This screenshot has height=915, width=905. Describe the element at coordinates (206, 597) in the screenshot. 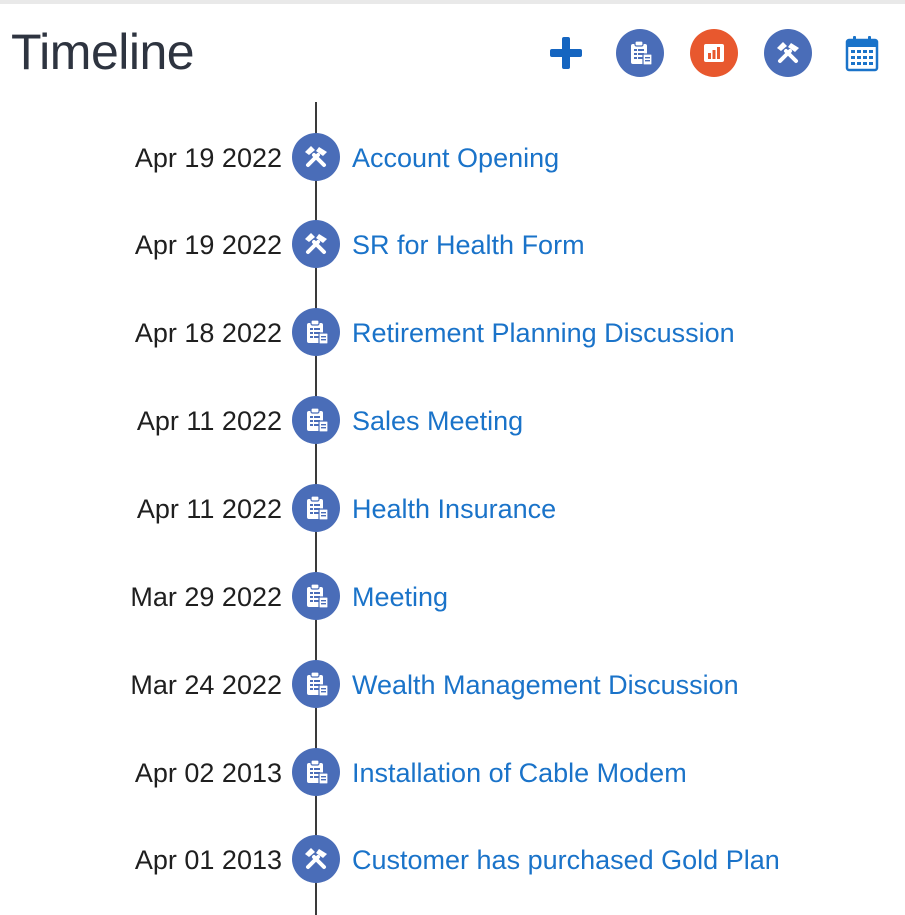

I see `event-date: Mar 29 2022` at that location.